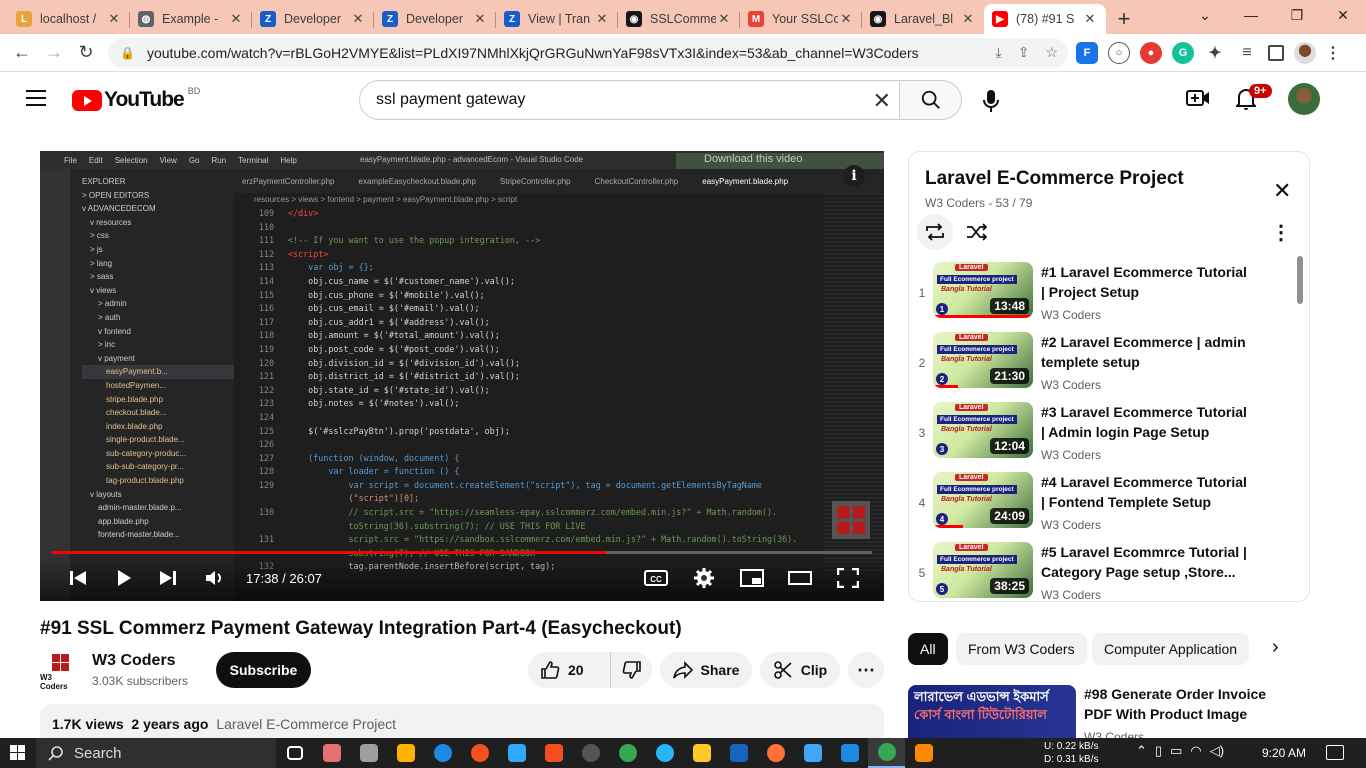 This screenshot has height=768, width=1366. I want to click on previous-button, so click(78, 578).